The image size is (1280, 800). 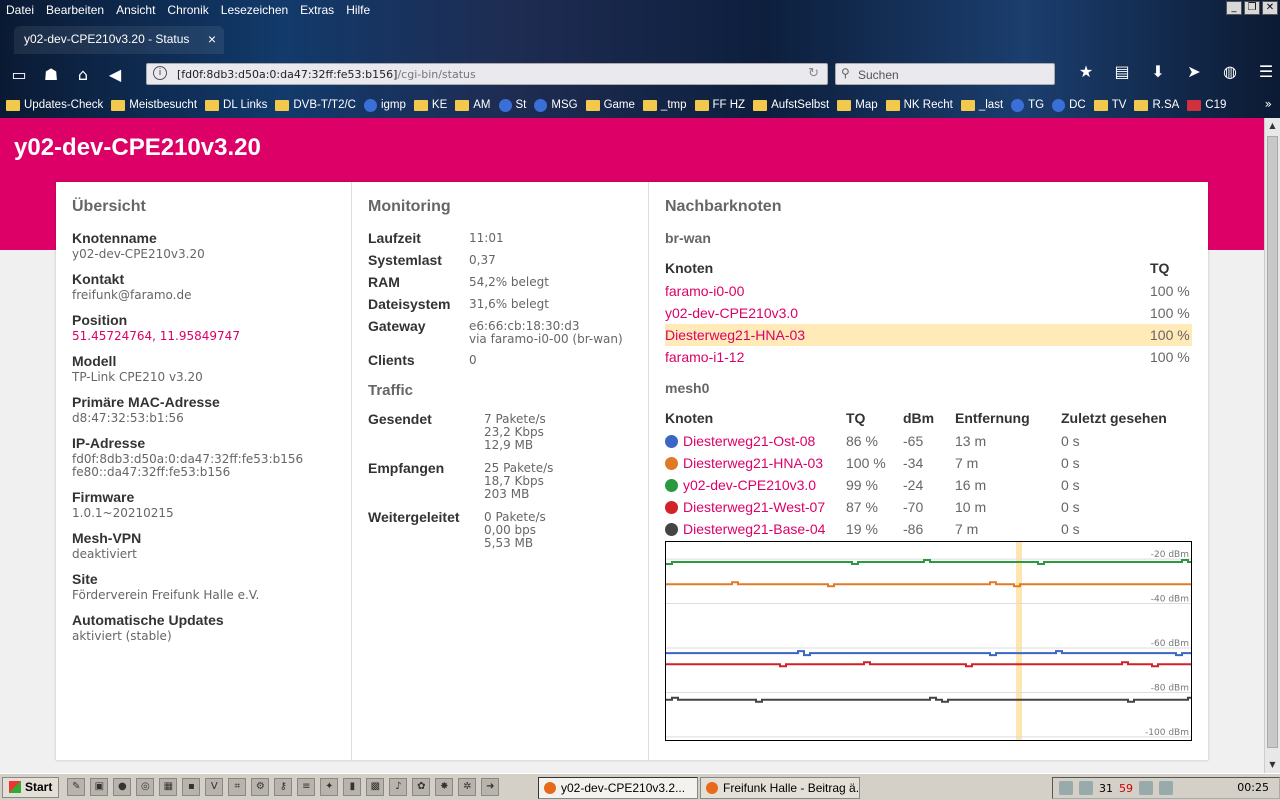 I want to click on tray-volume-icon, so click(x=1146, y=788).